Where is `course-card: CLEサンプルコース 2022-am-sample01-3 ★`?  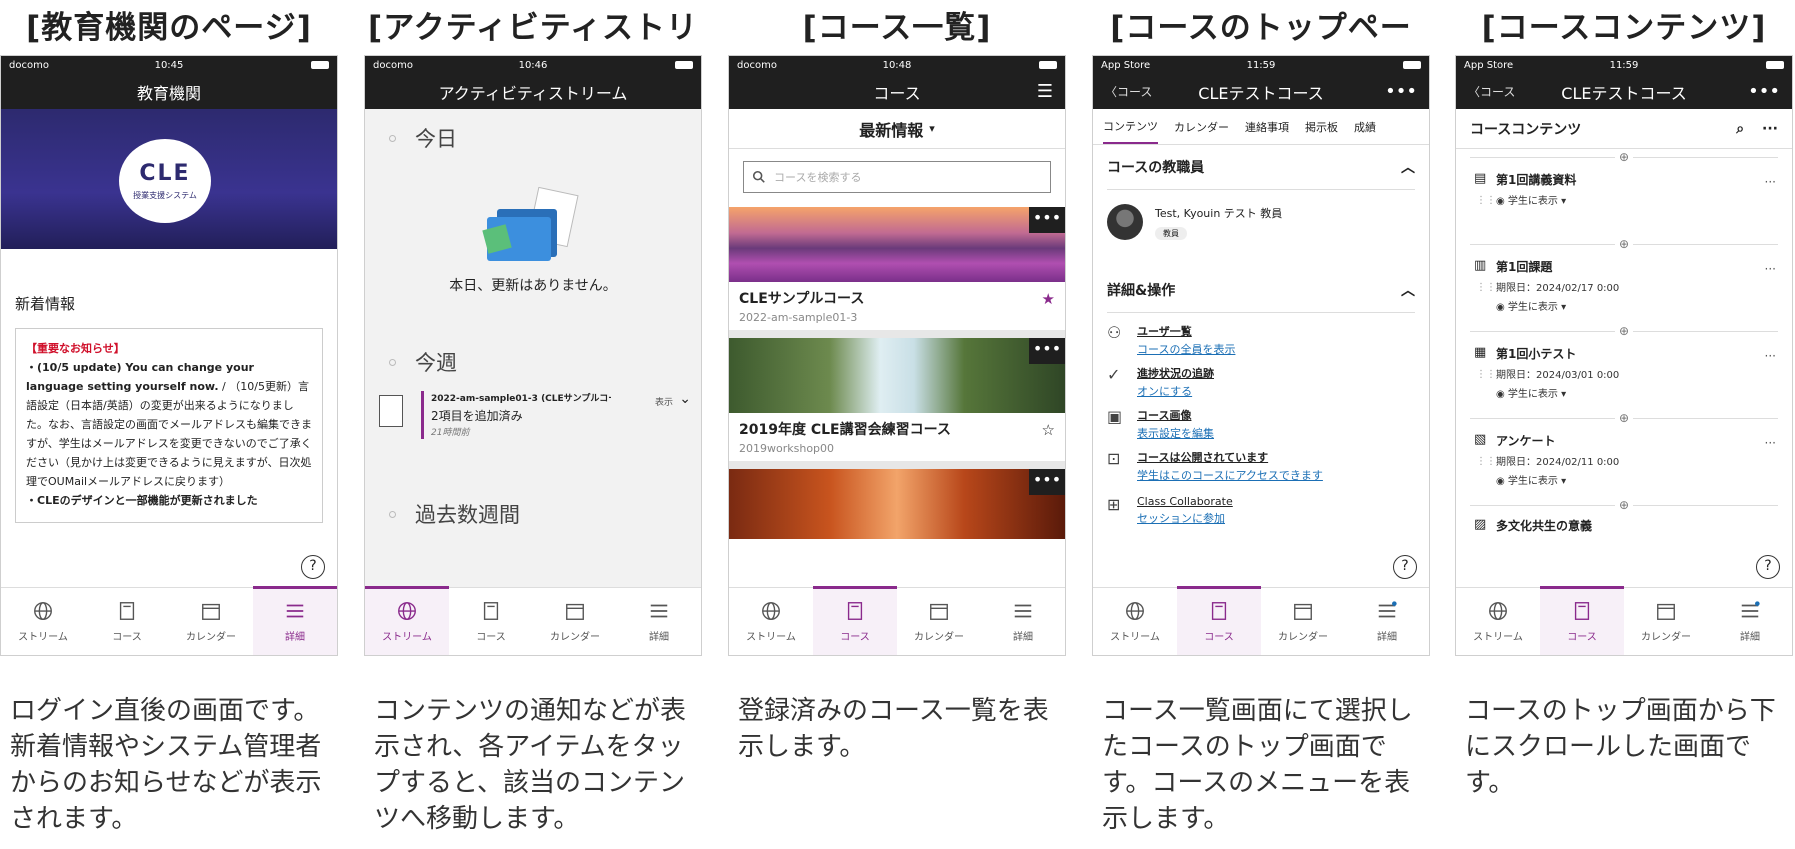 course-card: CLEサンプルコース 2022-am-sample01-3 ★ is located at coordinates (897, 306).